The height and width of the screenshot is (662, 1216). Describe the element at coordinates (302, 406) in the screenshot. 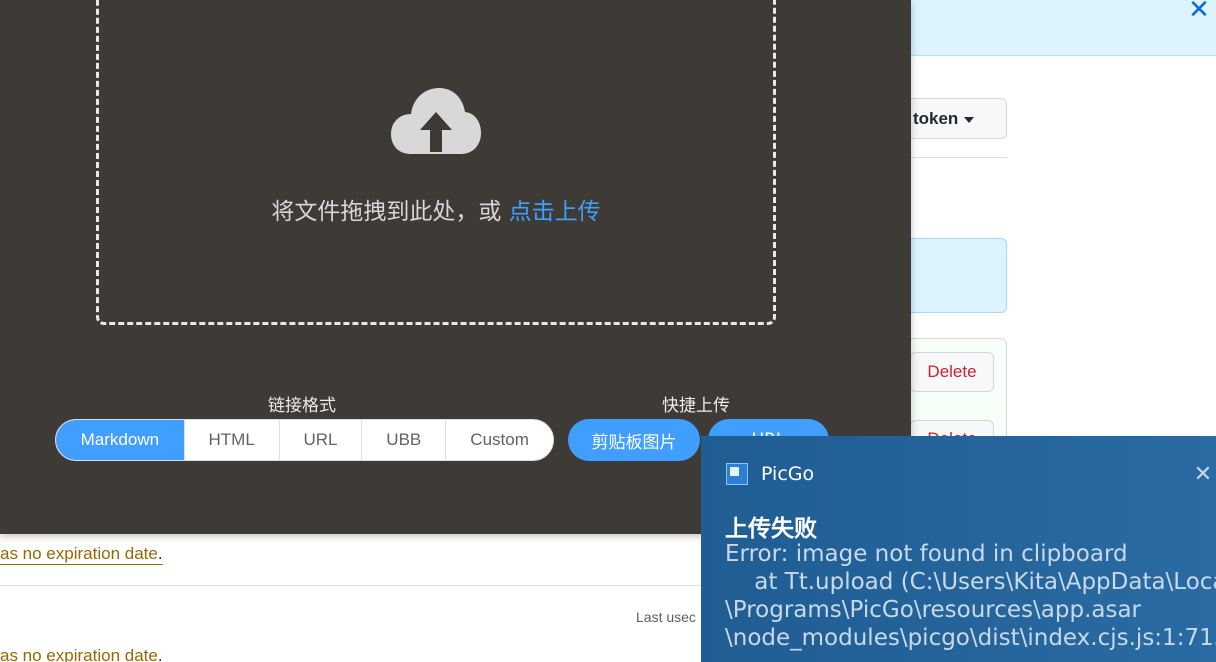

I see `link-format-title: 链接格式` at that location.